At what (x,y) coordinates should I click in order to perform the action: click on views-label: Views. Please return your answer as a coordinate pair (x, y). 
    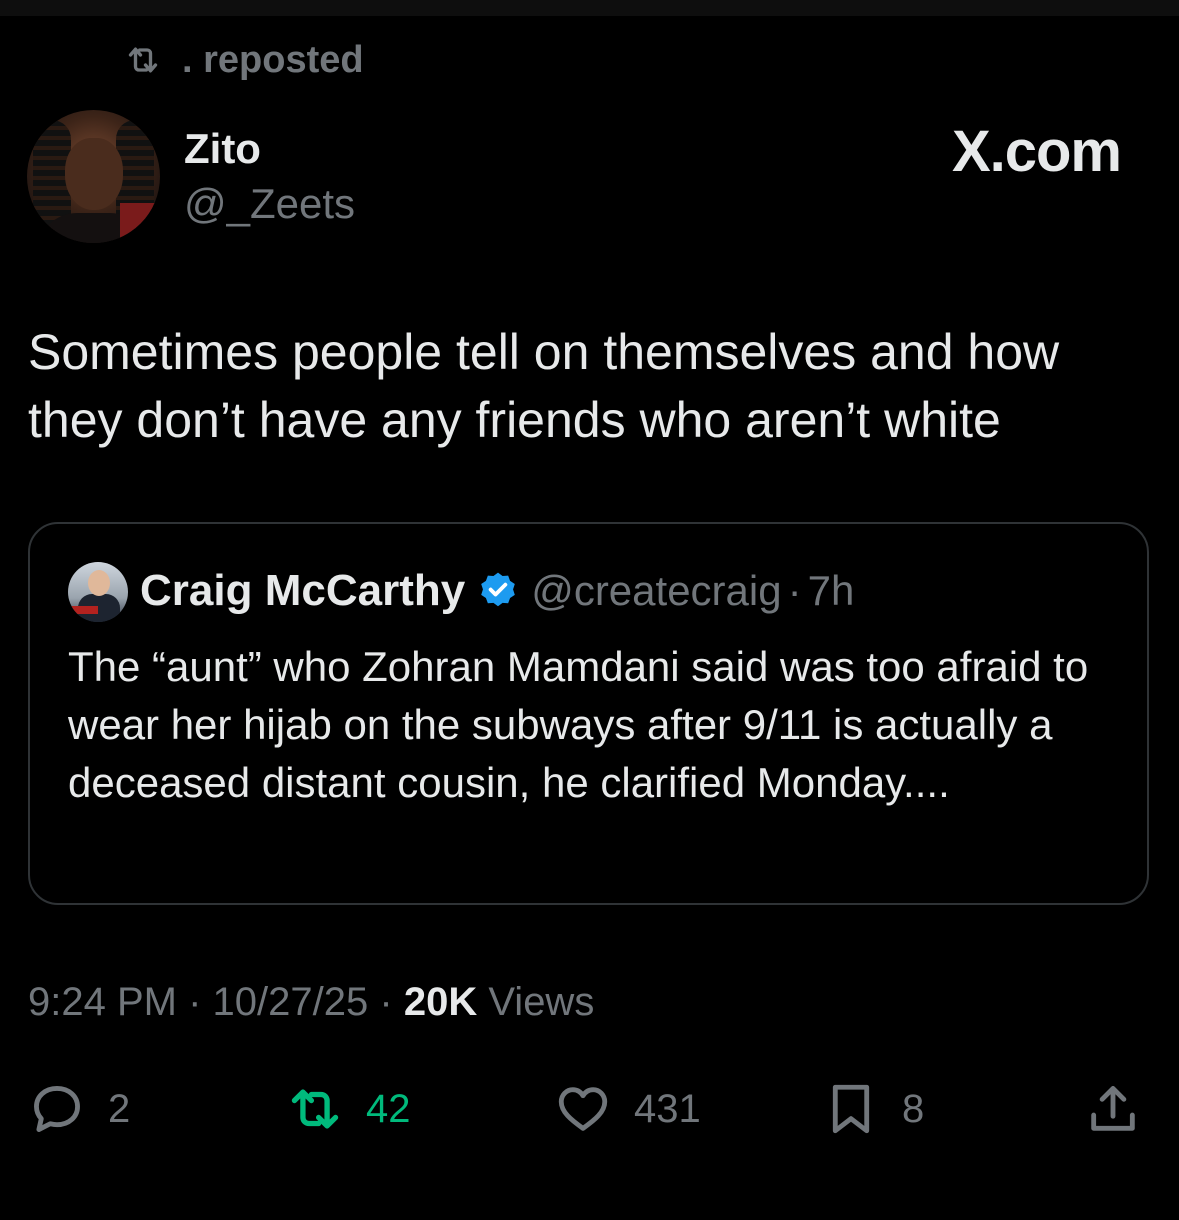
    Looking at the image, I should click on (541, 1002).